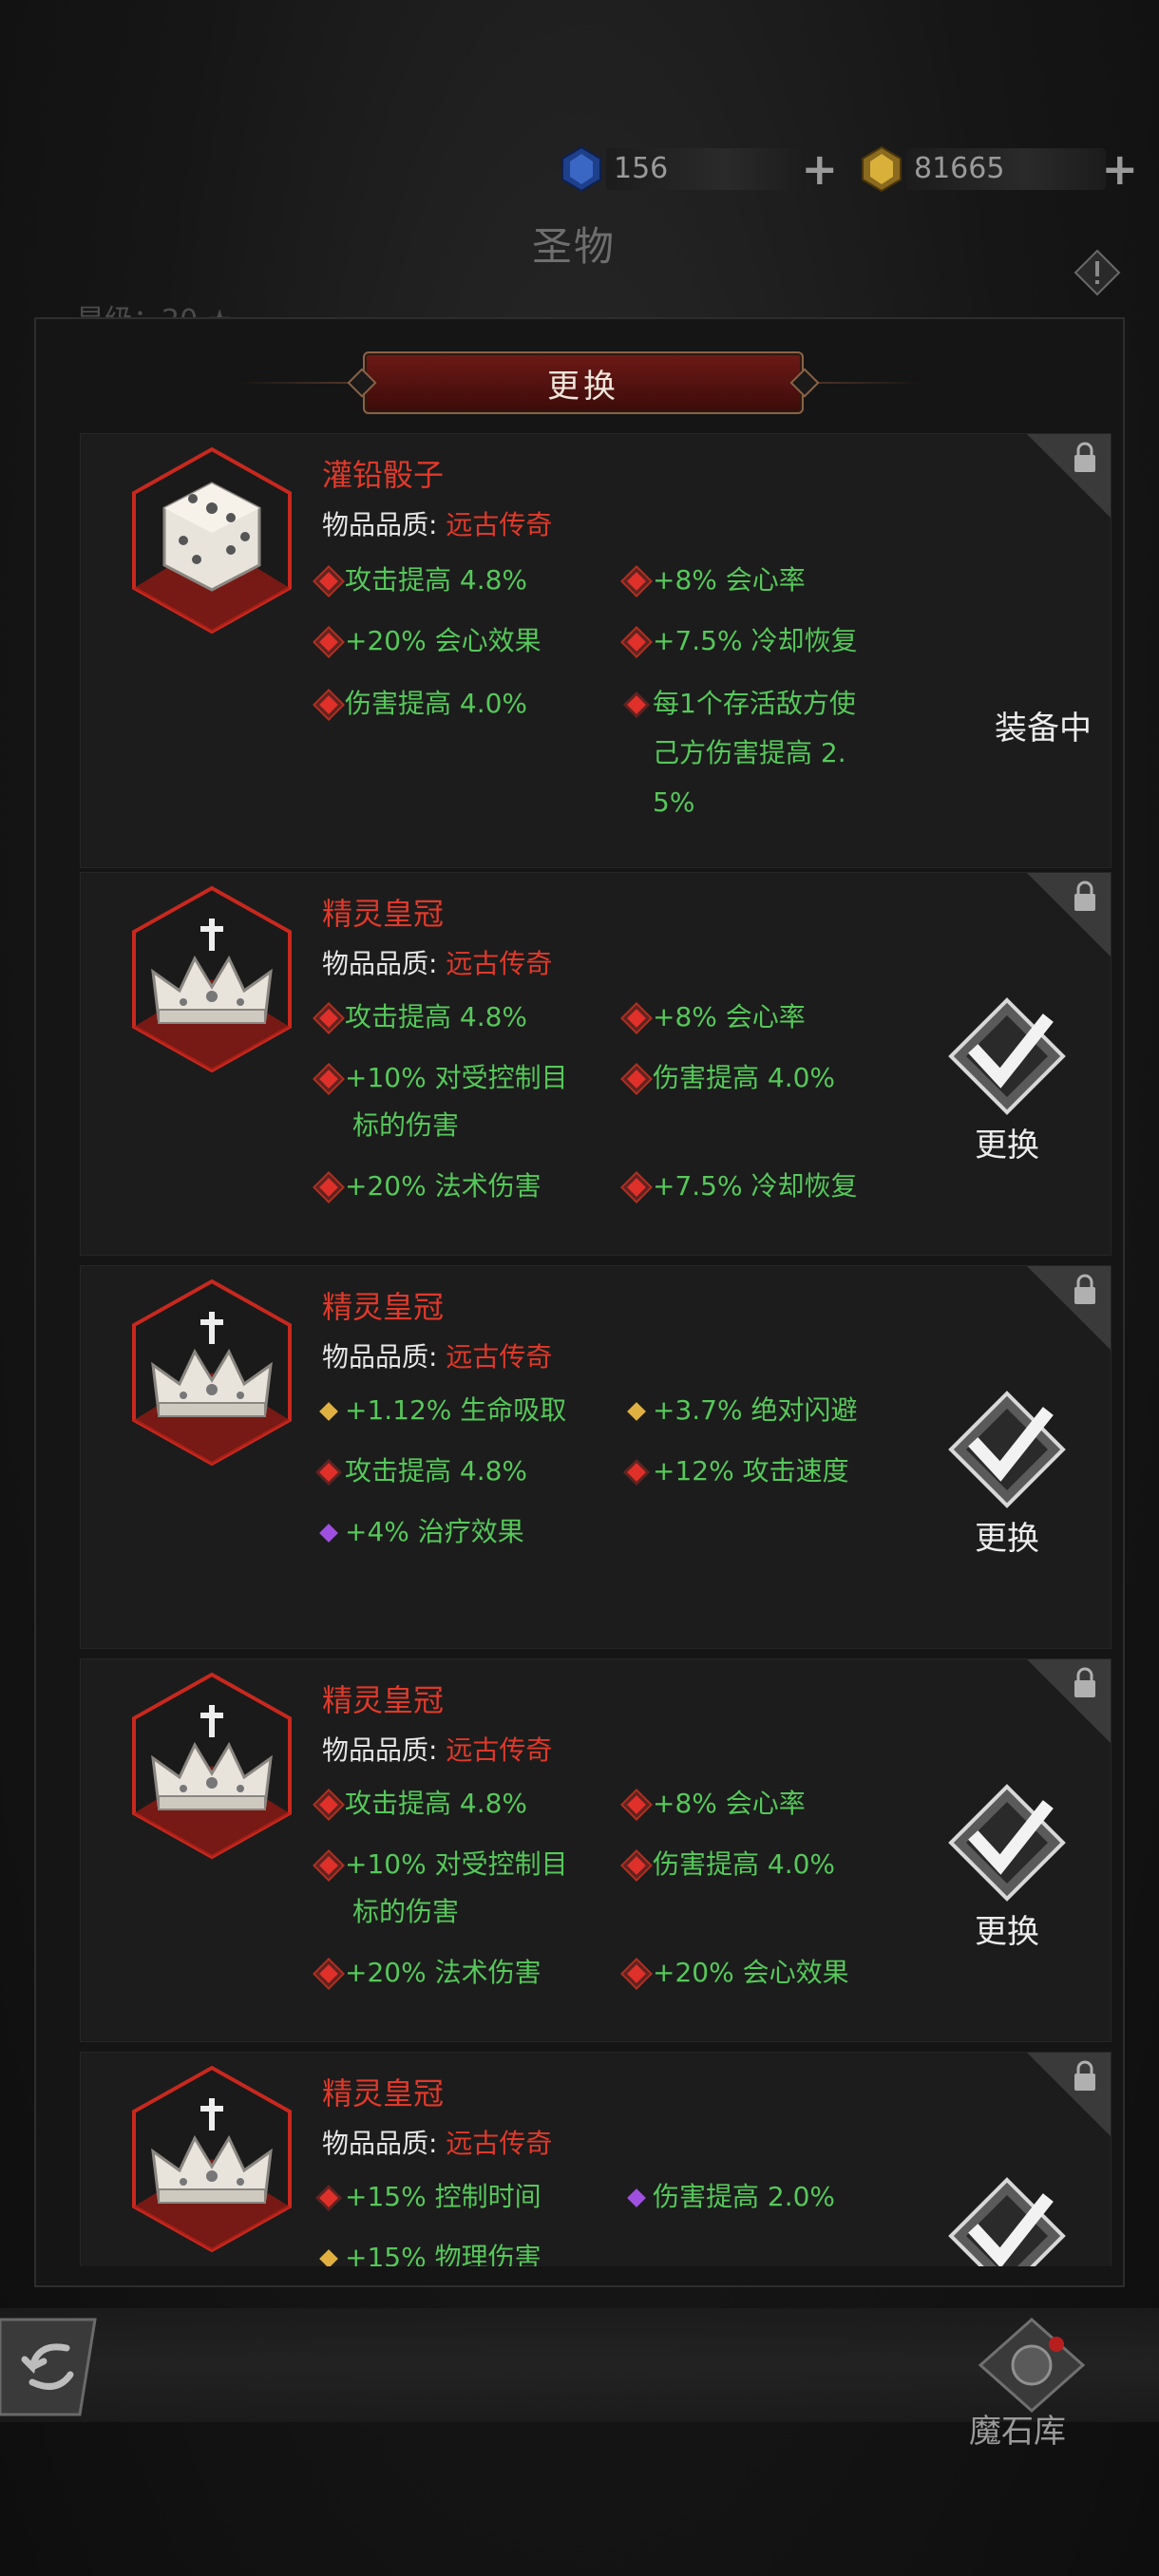 This screenshot has height=2576, width=1159. What do you see at coordinates (421, 1532) in the screenshot?
I see `attribute: +4% 治疗效果` at bounding box center [421, 1532].